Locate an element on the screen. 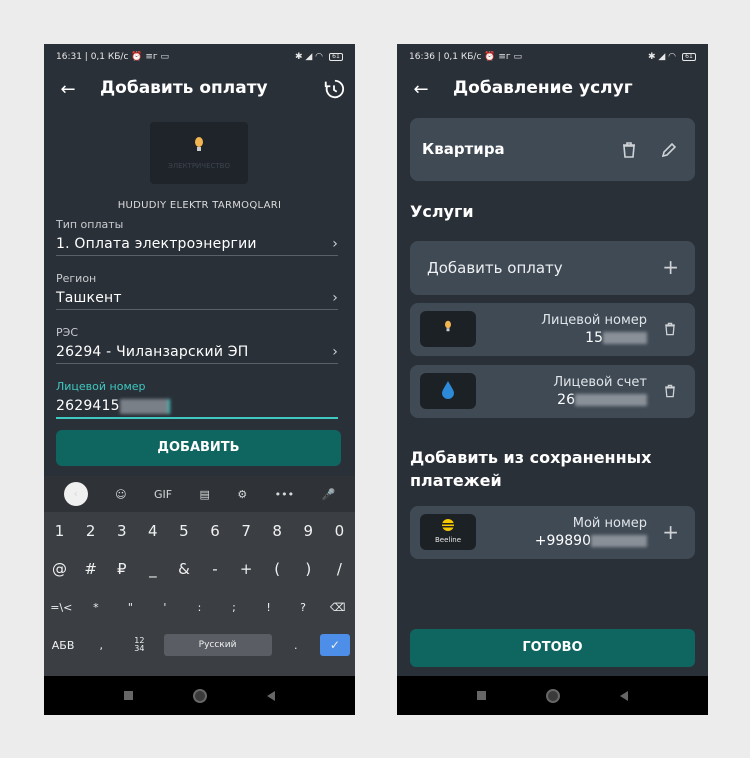  provider-name: HUDUDIY ELEKTR TARMOQLARI is located at coordinates (199, 205).